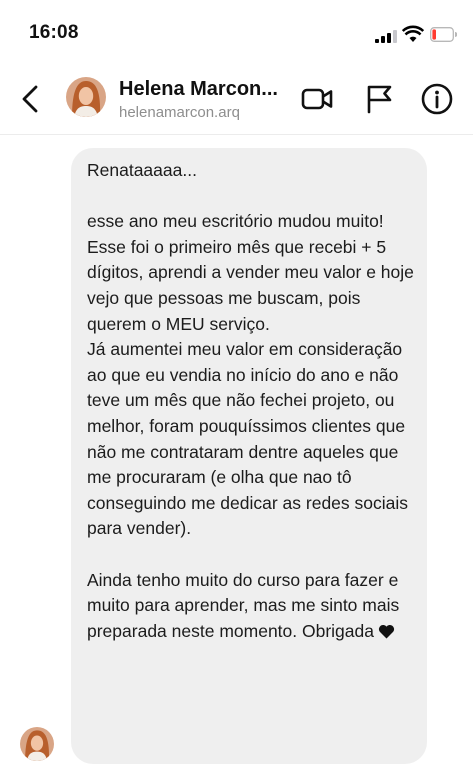  I want to click on cellular-signal-icon, so click(386, 36).